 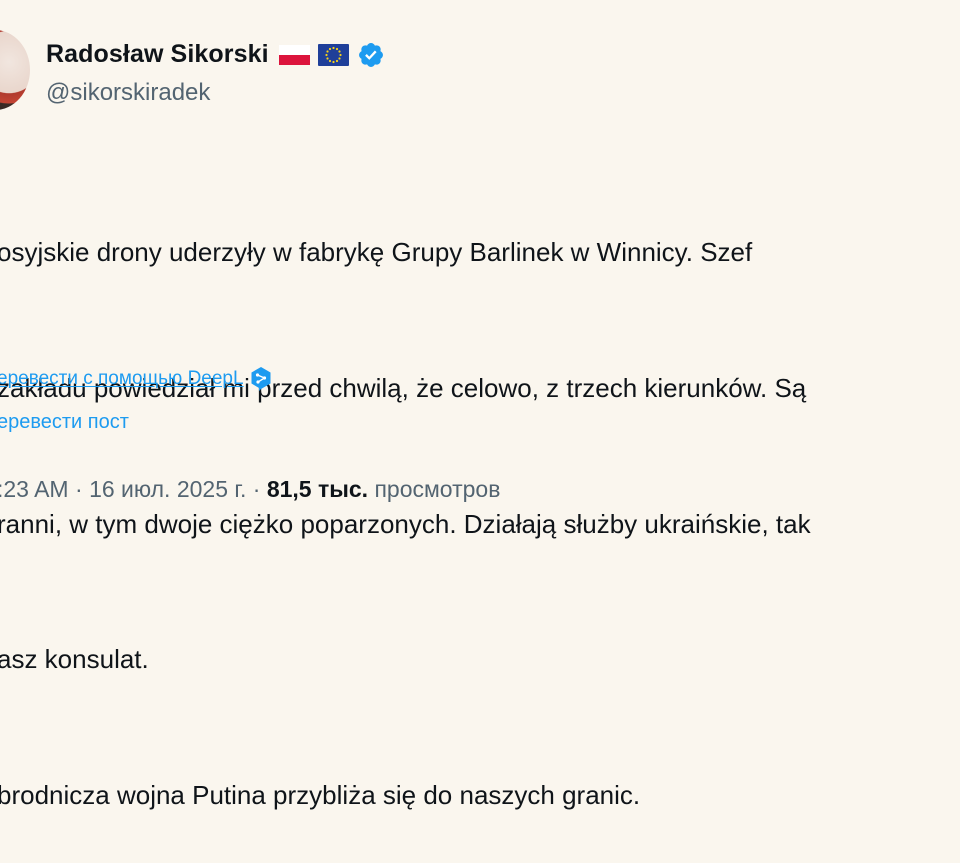 What do you see at coordinates (15, 70) in the screenshot?
I see `avatar` at bounding box center [15, 70].